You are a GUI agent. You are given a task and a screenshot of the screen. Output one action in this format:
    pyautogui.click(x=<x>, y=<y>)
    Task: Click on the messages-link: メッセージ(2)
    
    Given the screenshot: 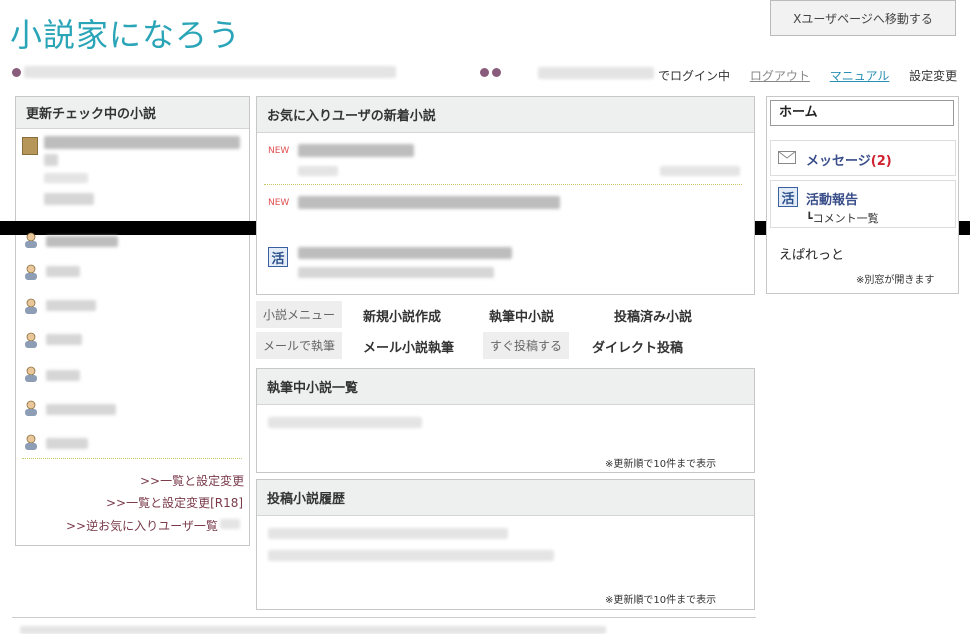 What is the action you would take?
    pyautogui.click(x=849, y=159)
    